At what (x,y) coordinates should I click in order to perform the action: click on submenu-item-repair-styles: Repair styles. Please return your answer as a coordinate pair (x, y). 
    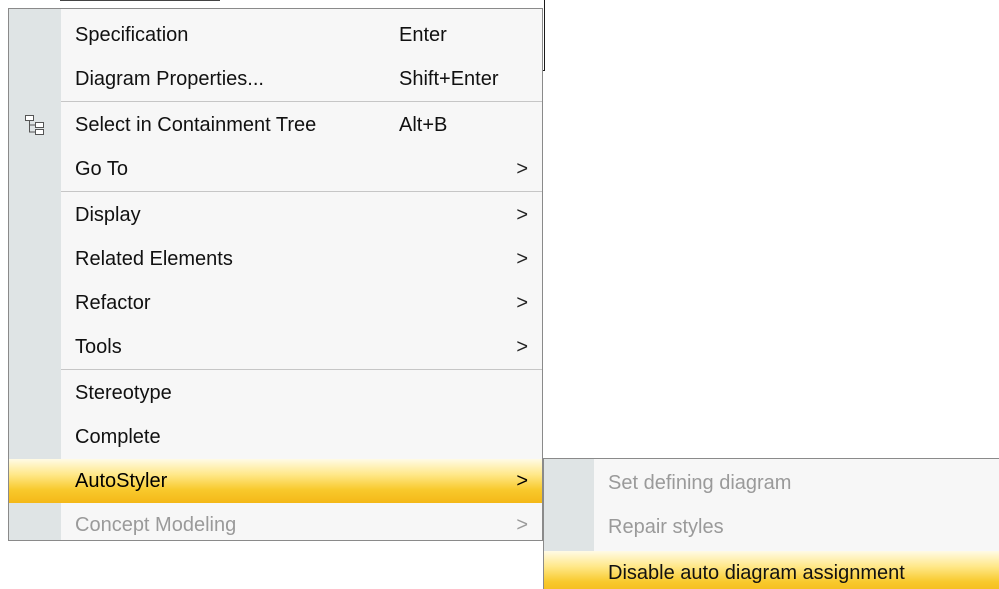
    Looking at the image, I should click on (771, 527).